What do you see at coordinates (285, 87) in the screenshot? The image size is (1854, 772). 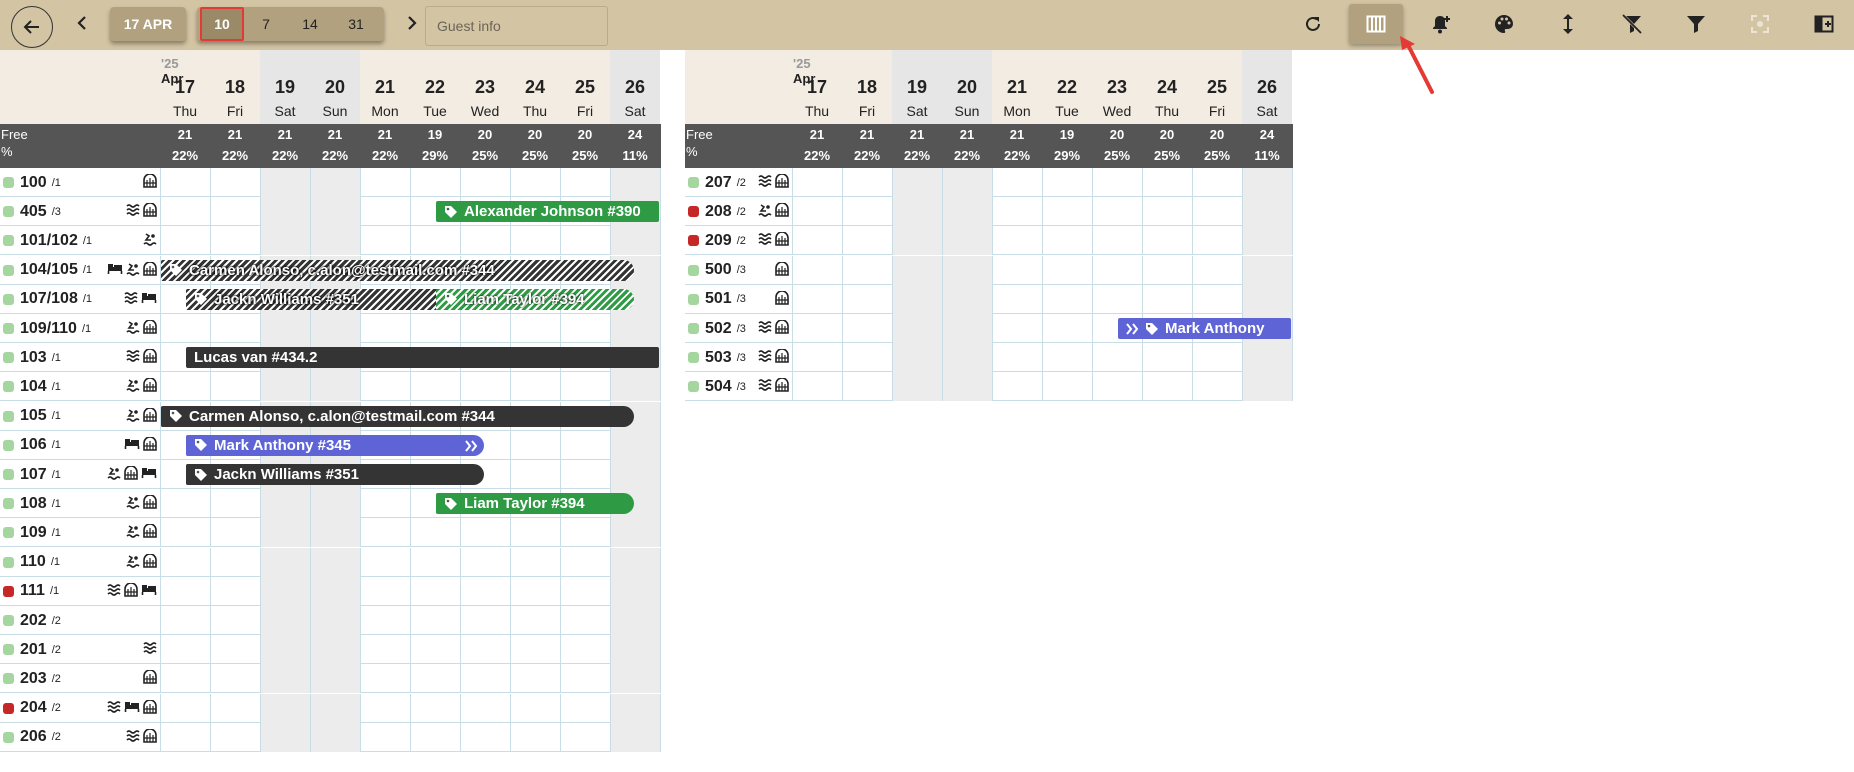 I see `day-header-19: 19 Sat` at bounding box center [285, 87].